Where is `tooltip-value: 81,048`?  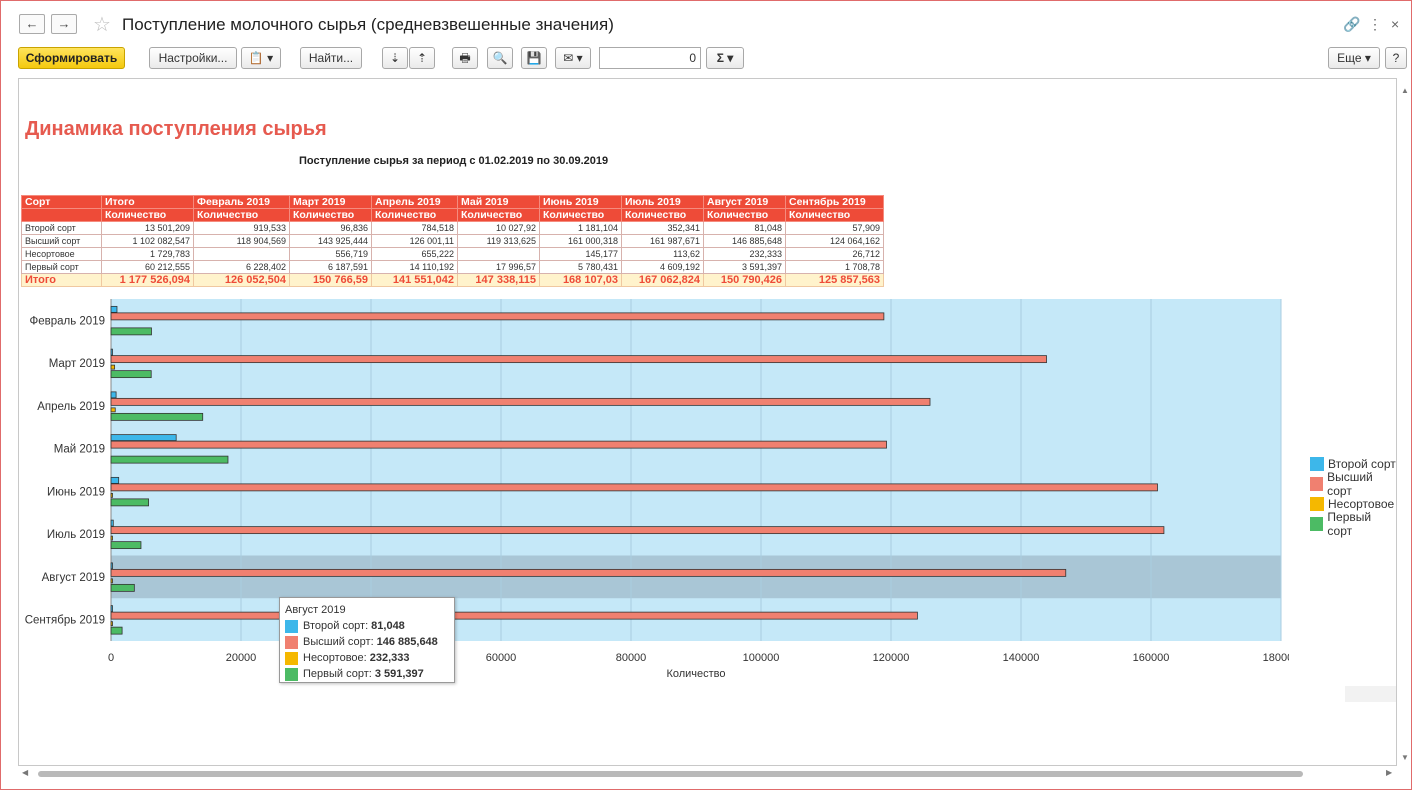
tooltip-value: 81,048 is located at coordinates (388, 626).